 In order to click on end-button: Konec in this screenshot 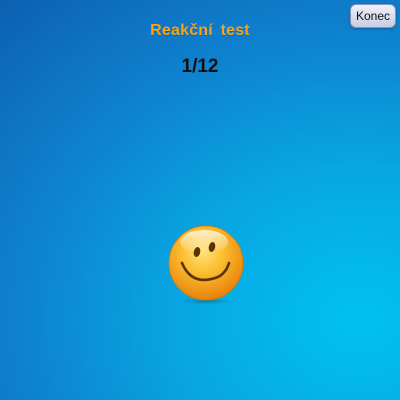, I will do `click(373, 16)`.